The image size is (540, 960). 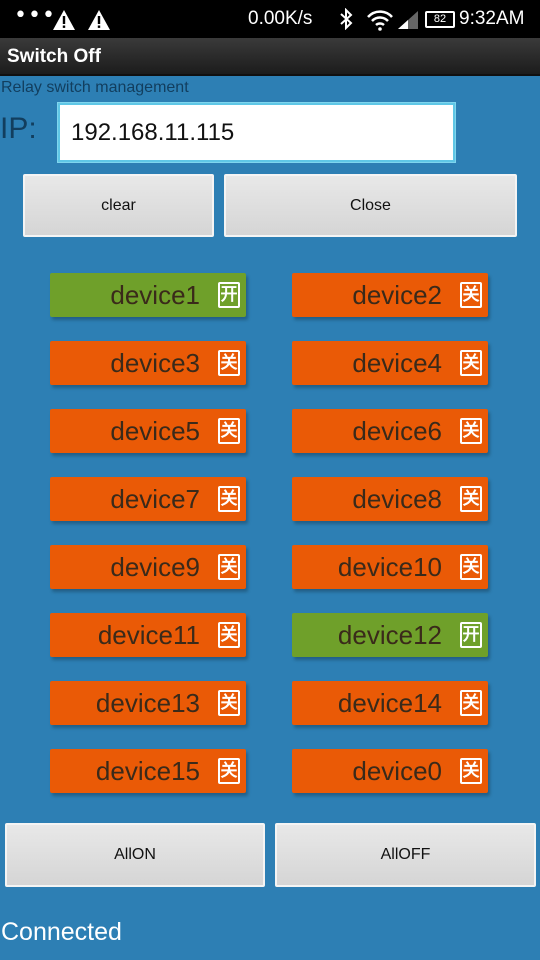 I want to click on all-off-button: AllOFF, so click(x=405, y=855).